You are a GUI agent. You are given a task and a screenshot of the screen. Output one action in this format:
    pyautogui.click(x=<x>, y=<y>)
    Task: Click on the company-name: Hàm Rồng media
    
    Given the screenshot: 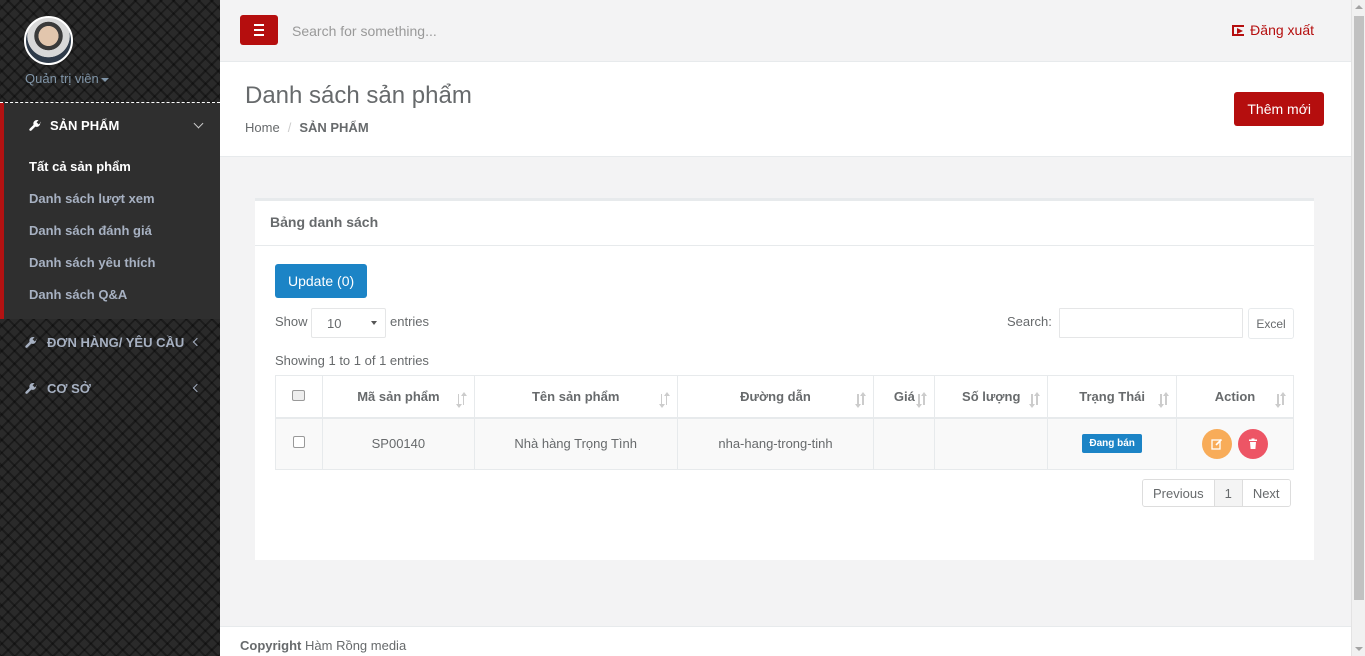 What is the action you would take?
    pyautogui.click(x=356, y=645)
    